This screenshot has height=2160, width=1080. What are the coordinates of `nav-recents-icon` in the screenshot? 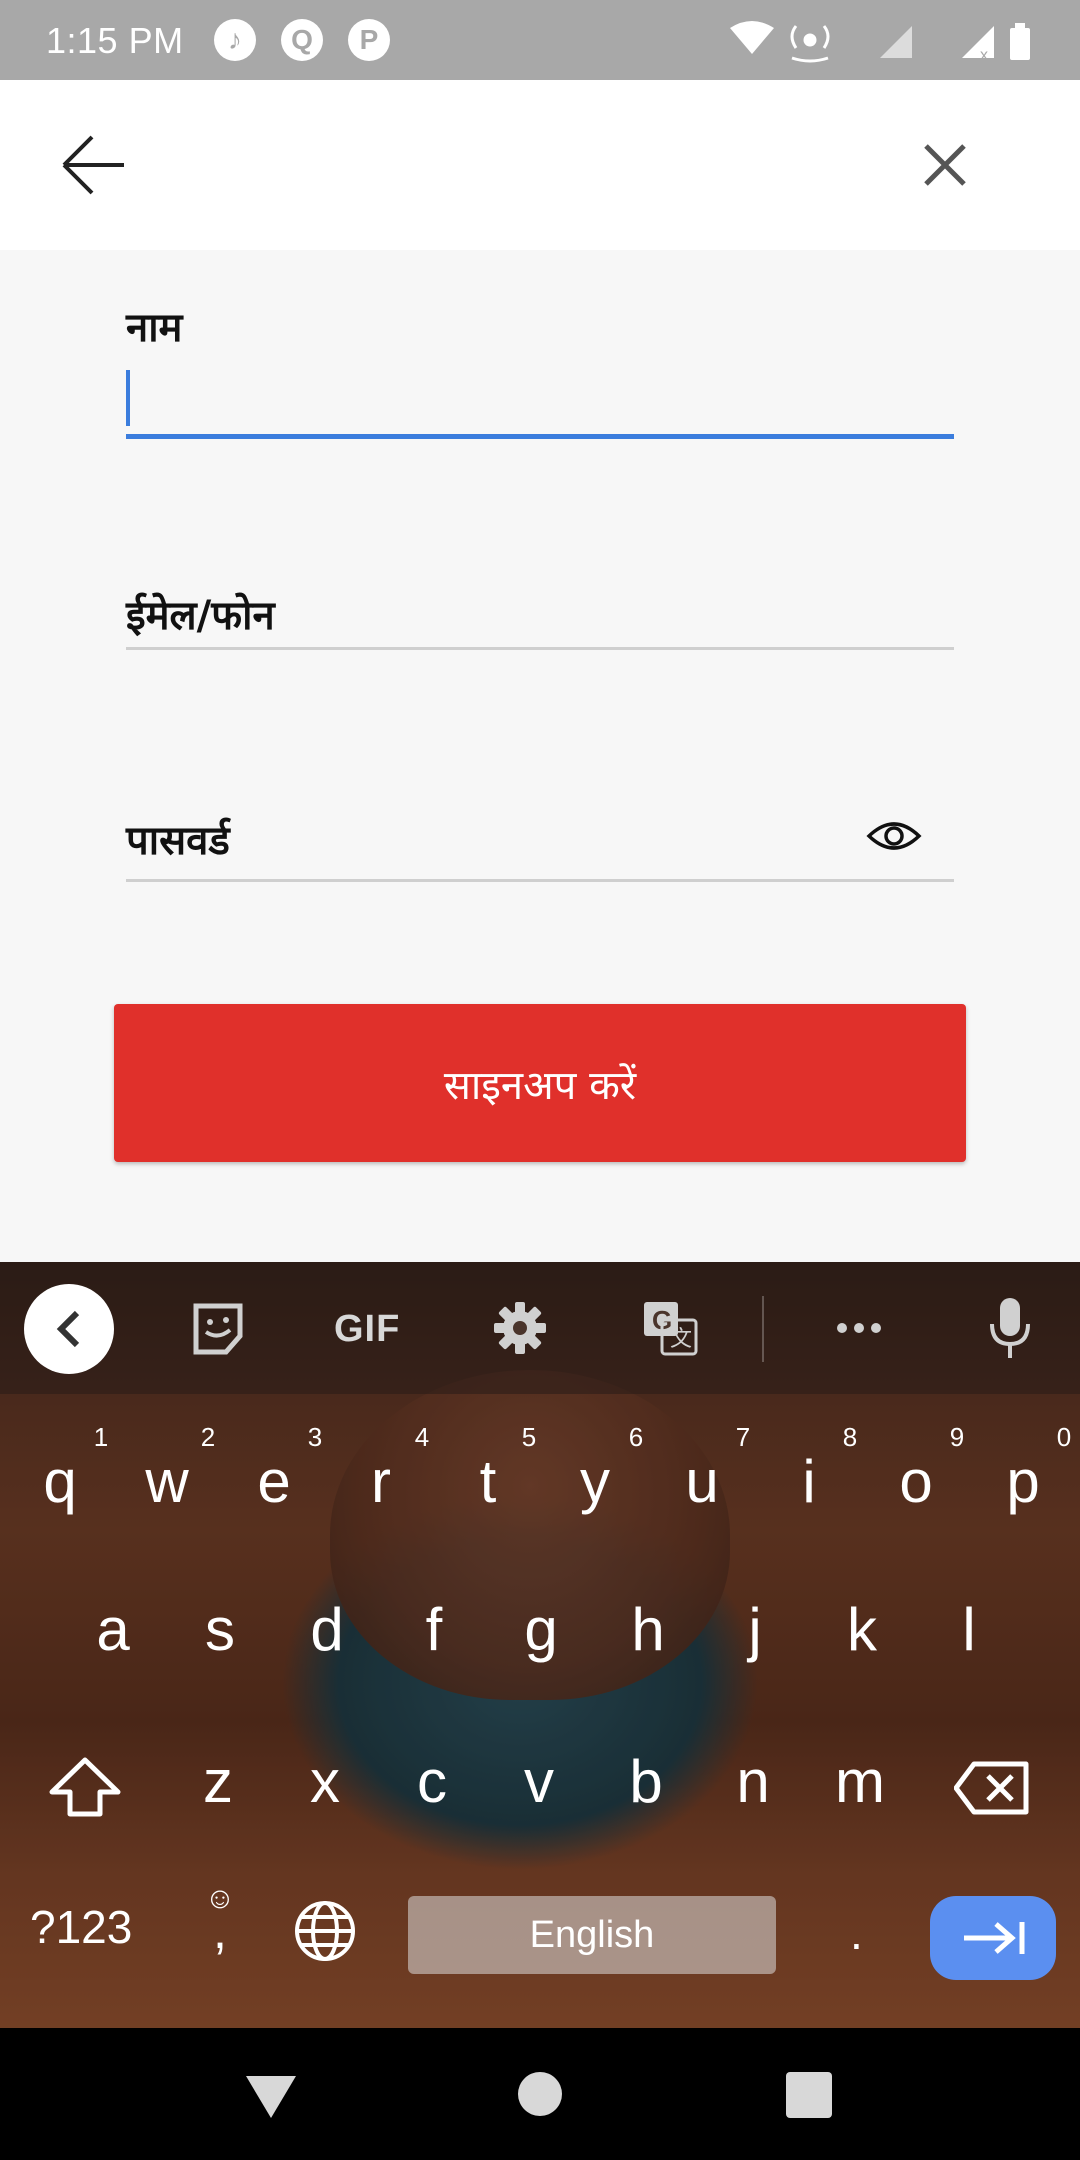 It's located at (809, 2095).